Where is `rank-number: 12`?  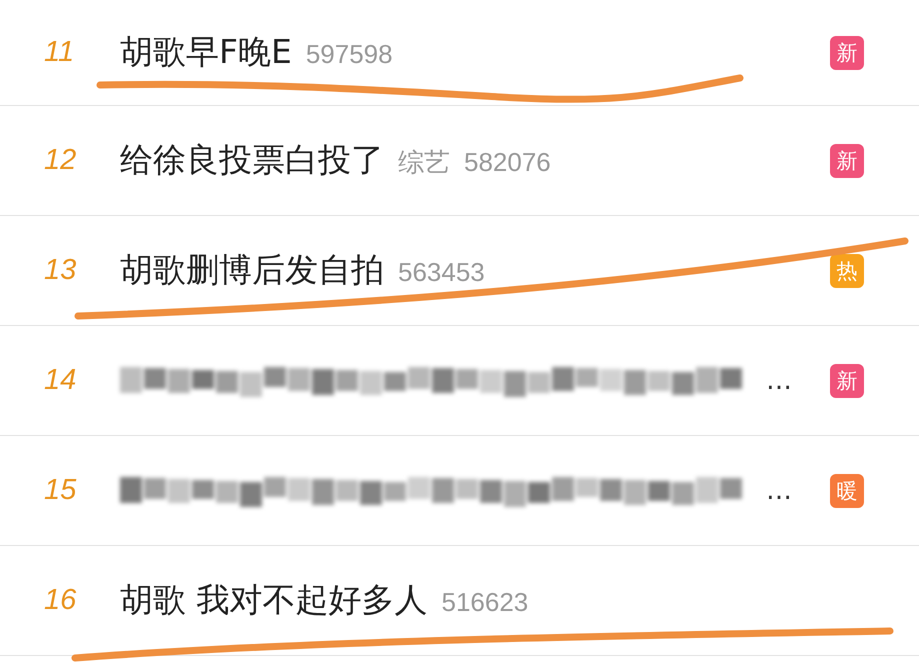
rank-number: 12 is located at coordinates (61, 160).